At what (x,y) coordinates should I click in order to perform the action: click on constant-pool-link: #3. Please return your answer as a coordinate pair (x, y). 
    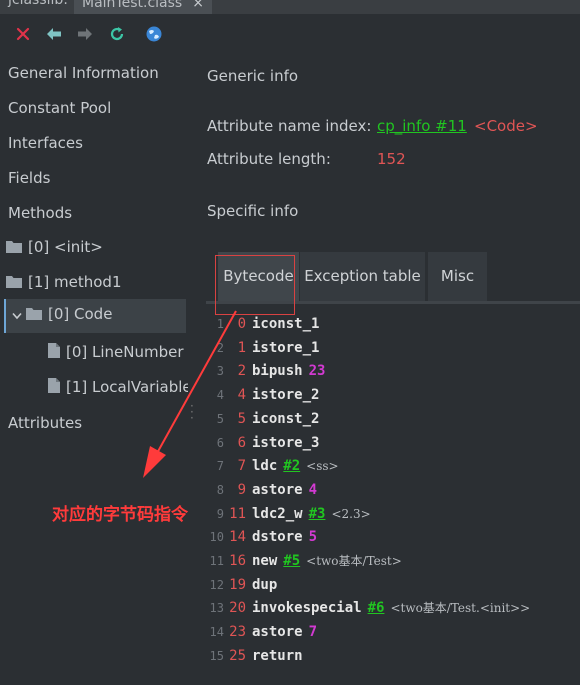
    Looking at the image, I should click on (317, 514).